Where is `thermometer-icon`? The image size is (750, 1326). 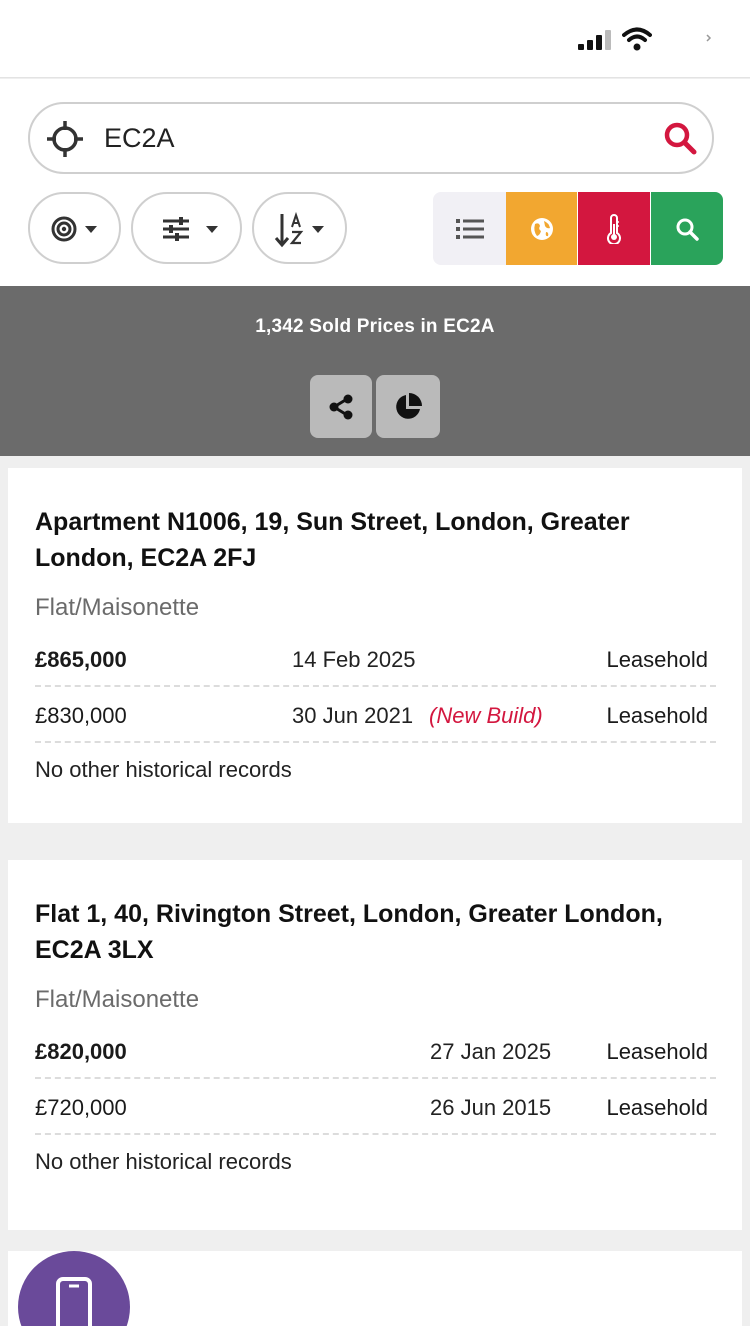 thermometer-icon is located at coordinates (614, 228).